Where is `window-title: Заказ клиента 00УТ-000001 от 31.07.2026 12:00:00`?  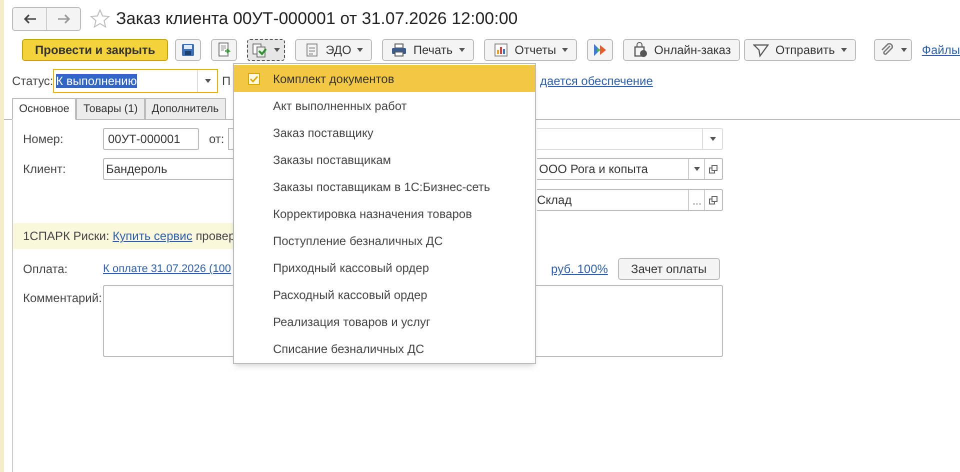
window-title: Заказ клиента 00УТ-000001 от 31.07.2026 12:00:00 is located at coordinates (317, 19).